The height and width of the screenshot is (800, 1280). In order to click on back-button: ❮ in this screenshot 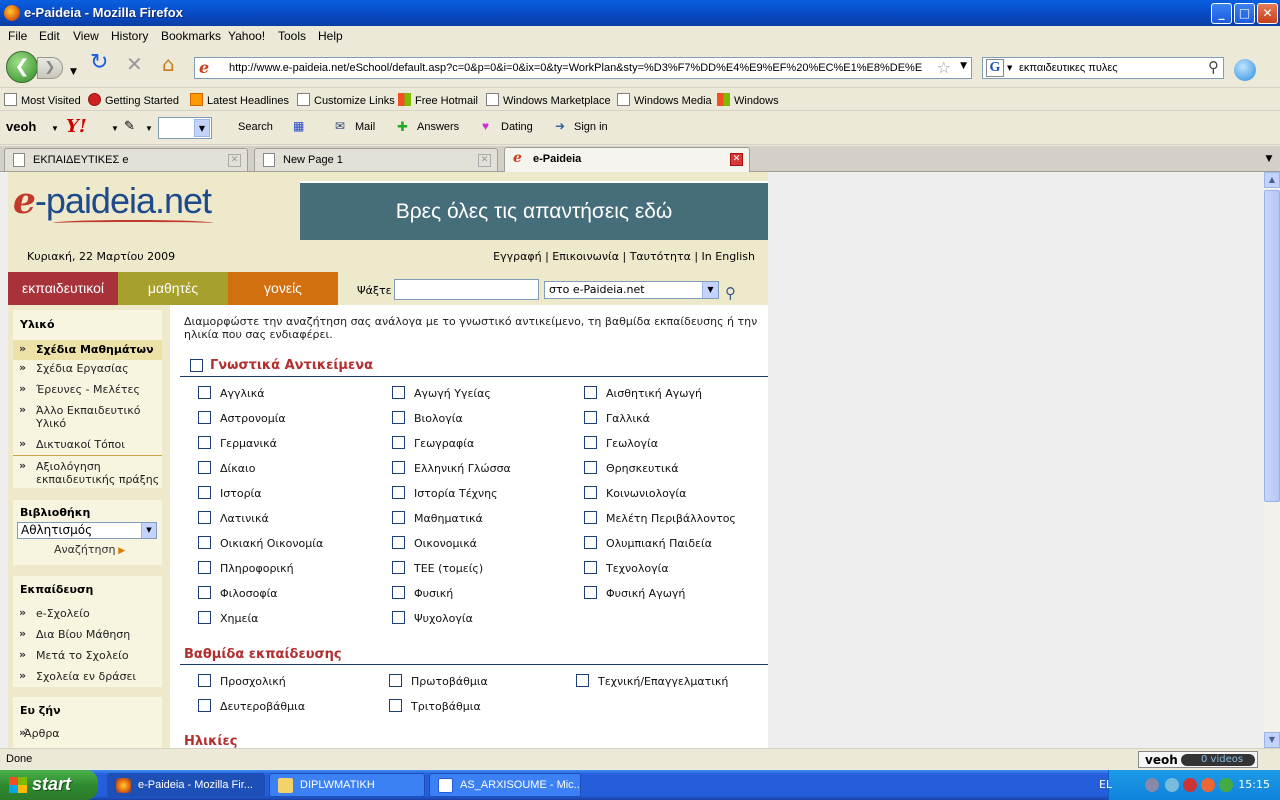, I will do `click(22, 67)`.